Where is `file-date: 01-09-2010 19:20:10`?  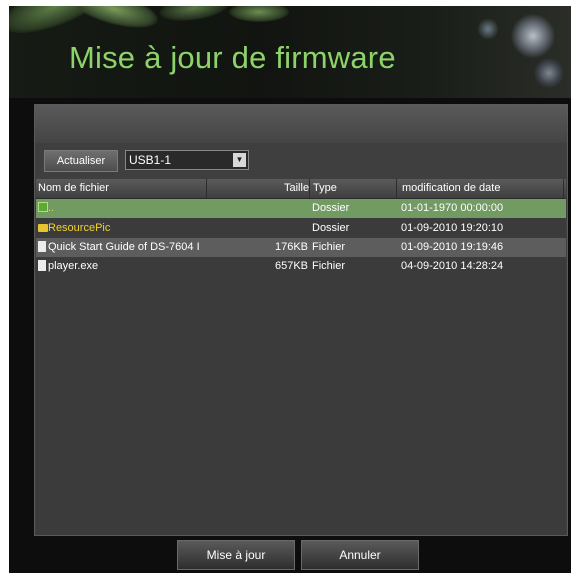 file-date: 01-09-2010 19:20:10 is located at coordinates (452, 228).